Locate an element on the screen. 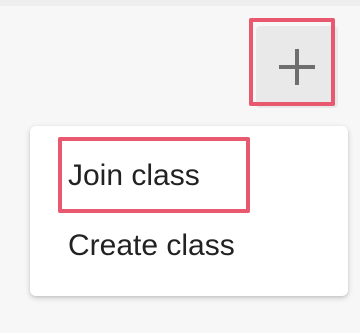 This screenshot has height=333, width=360. join-class-label: Join class is located at coordinates (134, 175).